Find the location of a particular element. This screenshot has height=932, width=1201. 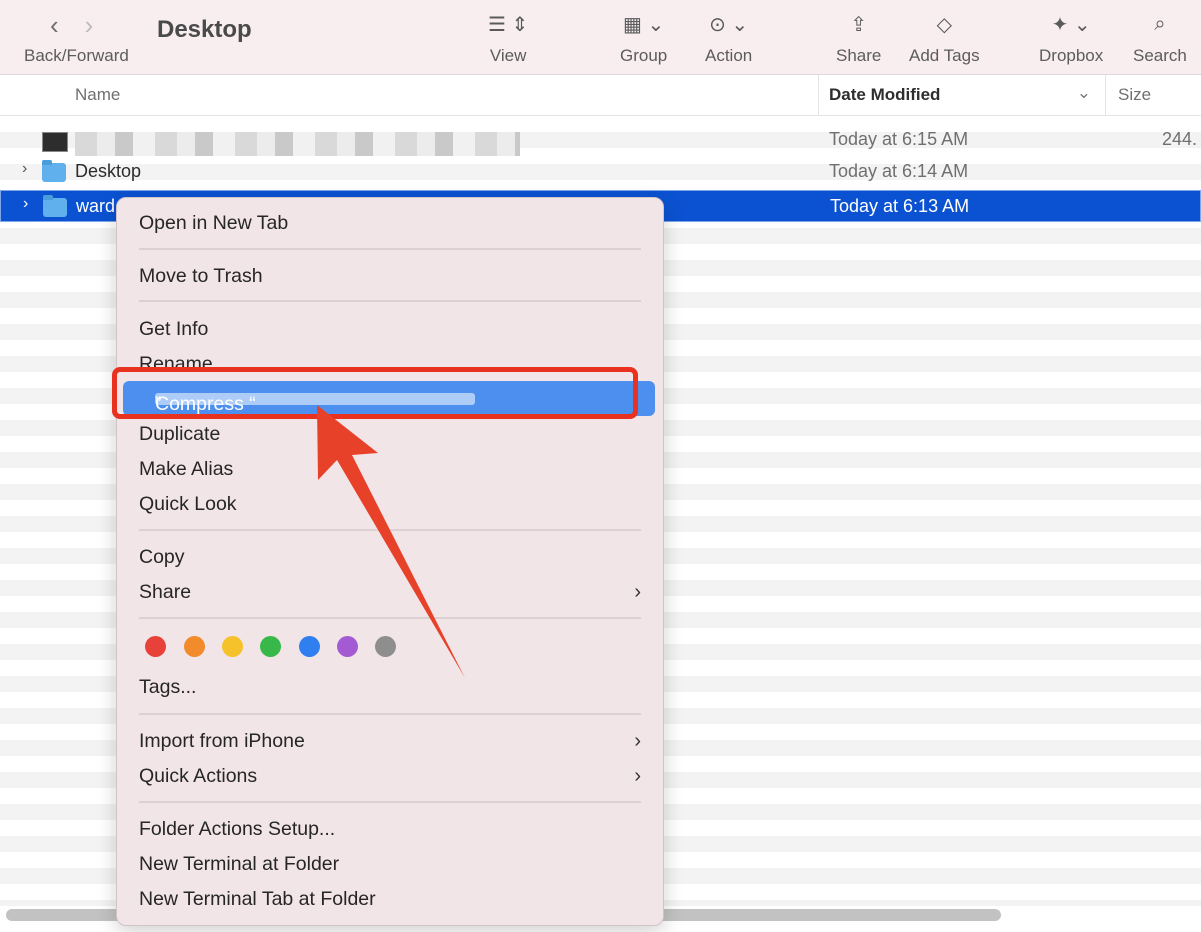

menu-item-quick-look: Quick Look is located at coordinates (188, 504).